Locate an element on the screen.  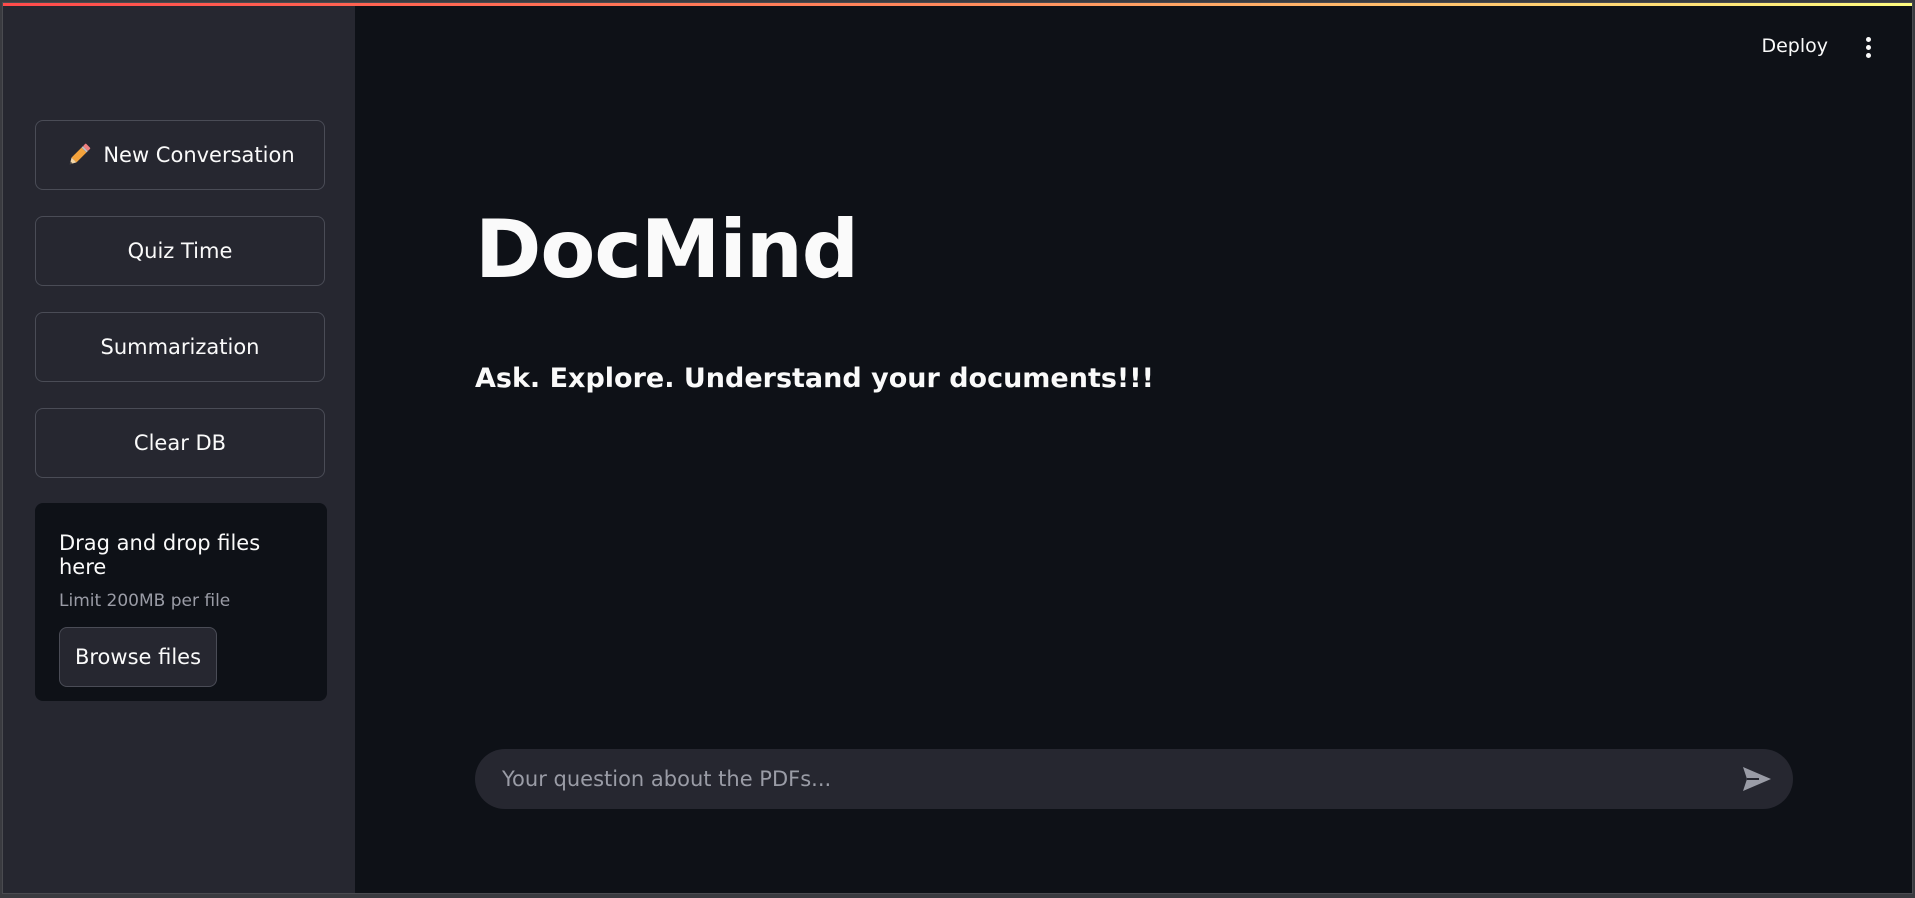
summarization-button: Summarization is located at coordinates (180, 347).